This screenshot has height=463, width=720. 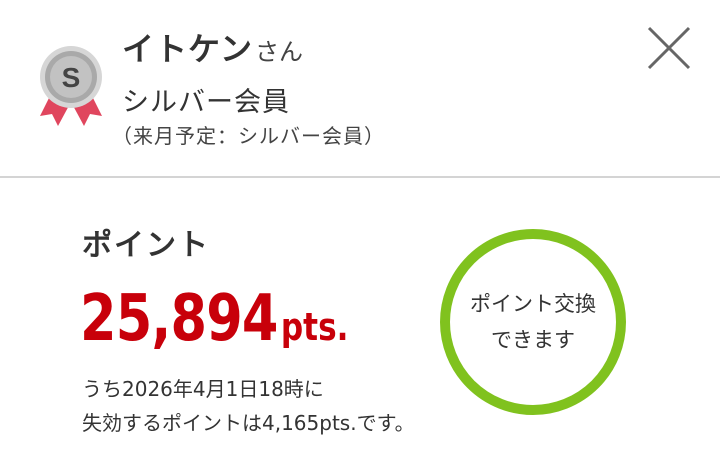 I want to click on silver-medal-icon: S, so click(x=71, y=87).